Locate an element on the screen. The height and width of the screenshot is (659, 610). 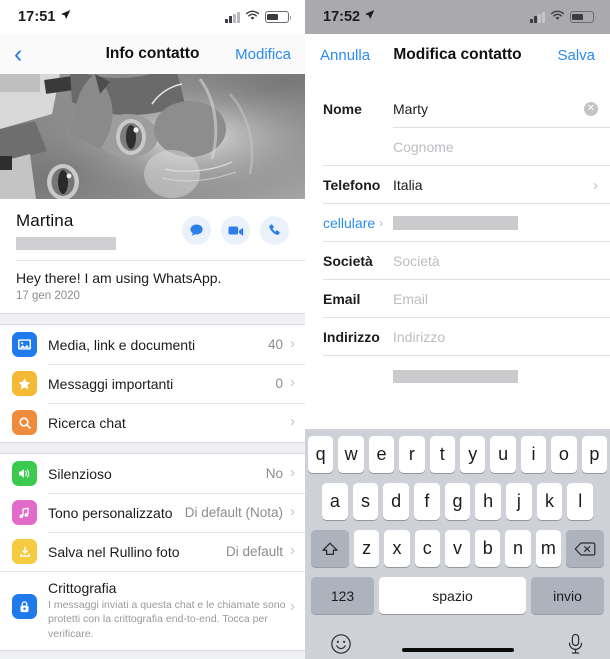
home-indicator is located at coordinates (457, 649).